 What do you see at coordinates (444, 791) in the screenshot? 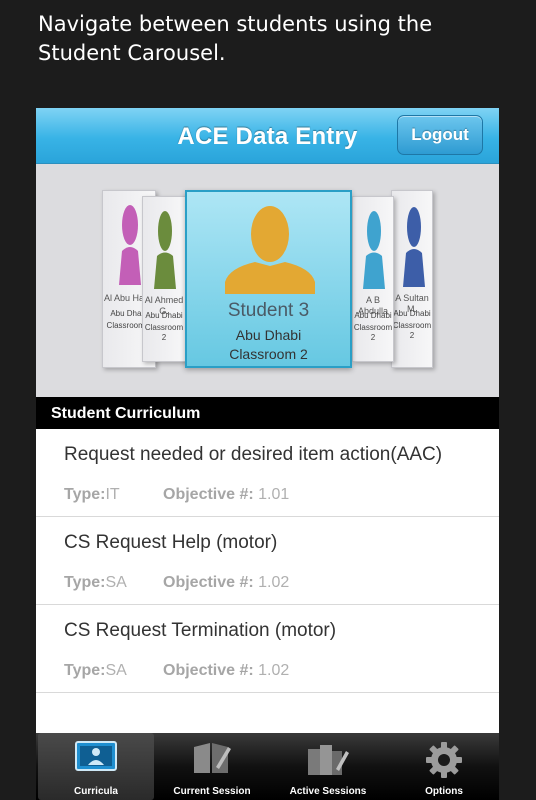
I see `tab-label: Options` at bounding box center [444, 791].